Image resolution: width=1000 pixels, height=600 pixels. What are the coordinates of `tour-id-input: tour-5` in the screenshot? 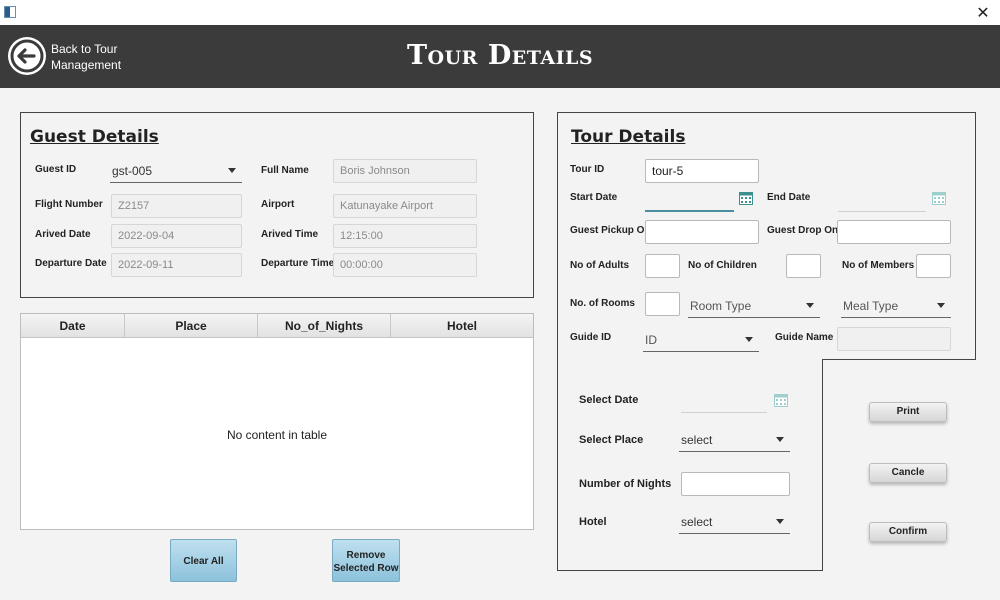 It's located at (702, 171).